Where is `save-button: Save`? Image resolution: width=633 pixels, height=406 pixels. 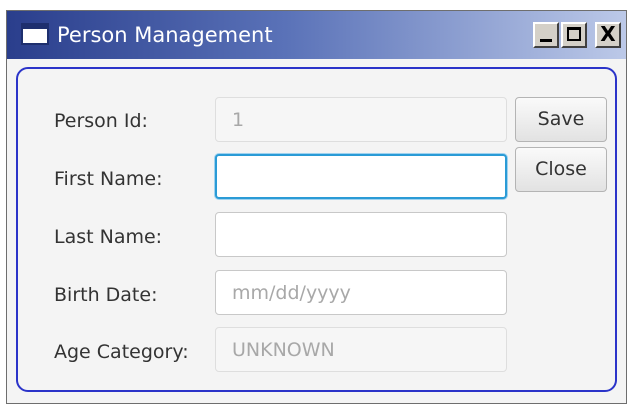
save-button: Save is located at coordinates (561, 119).